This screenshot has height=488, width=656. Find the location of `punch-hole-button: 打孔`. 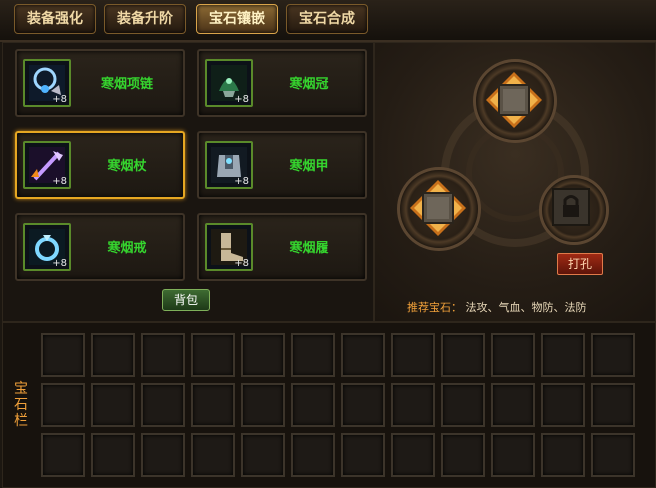

punch-hole-button: 打孔 is located at coordinates (580, 264).